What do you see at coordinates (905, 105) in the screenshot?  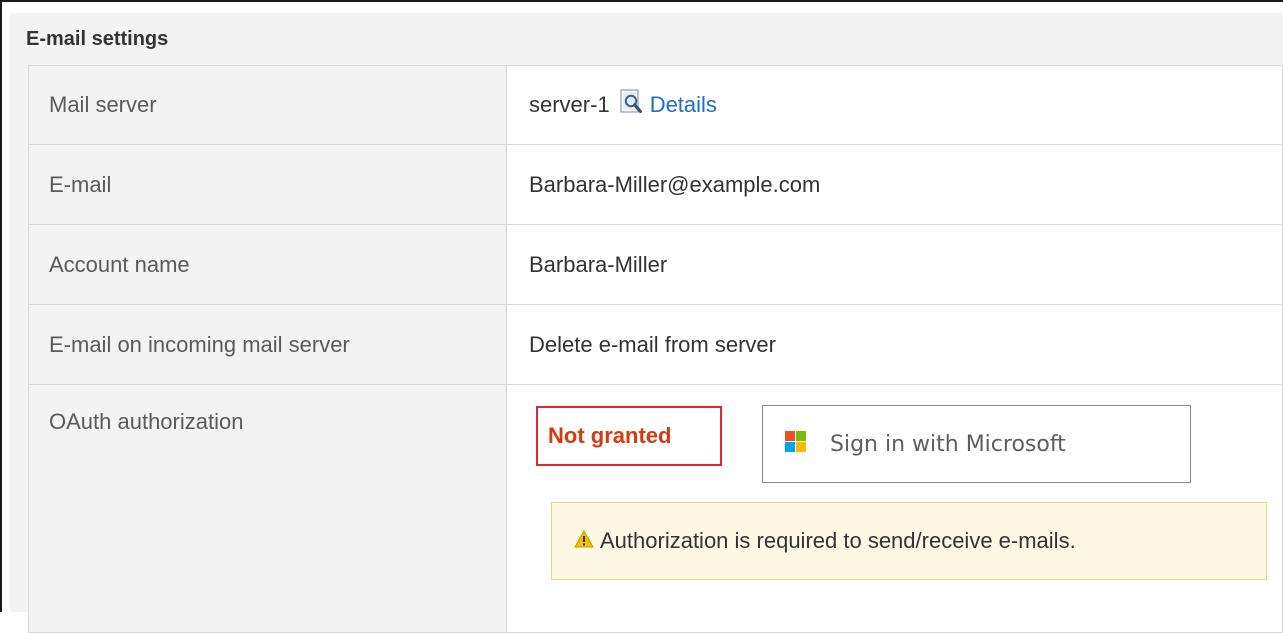 I see `mail-server-line: server-1 Details` at bounding box center [905, 105].